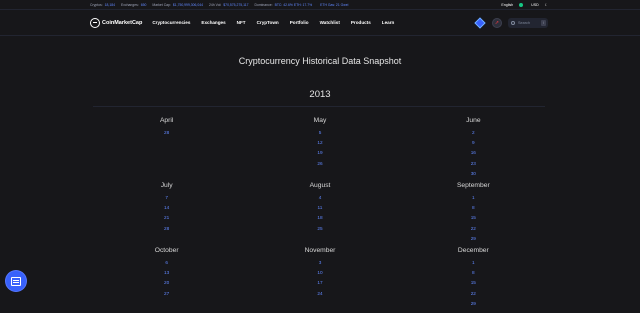 The width and height of the screenshot is (640, 313). I want to click on snapshot-date-link: 10, so click(319, 273).